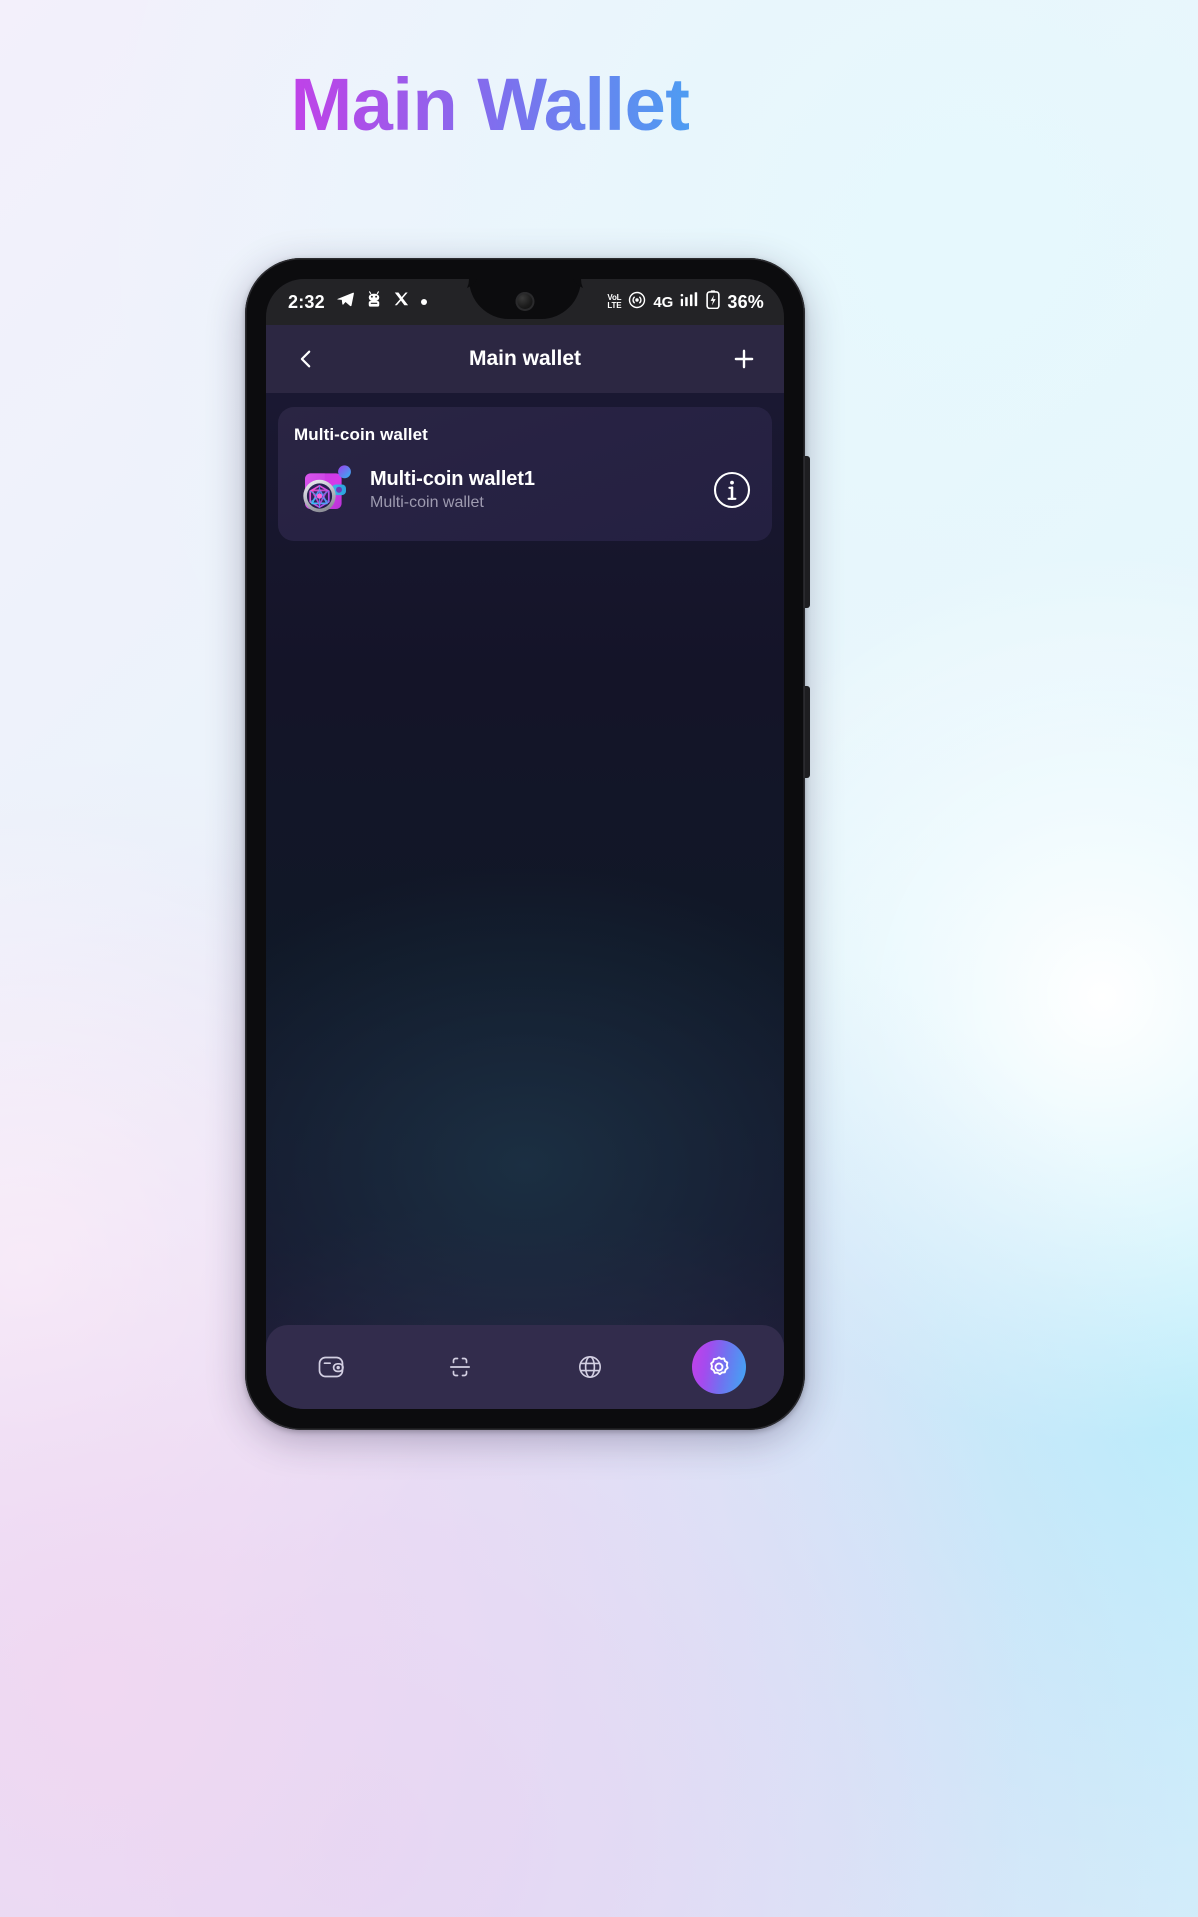  I want to click on wallet-list-item: Multi-coin wallet1 Multi-coin wallet, so click(525, 492).